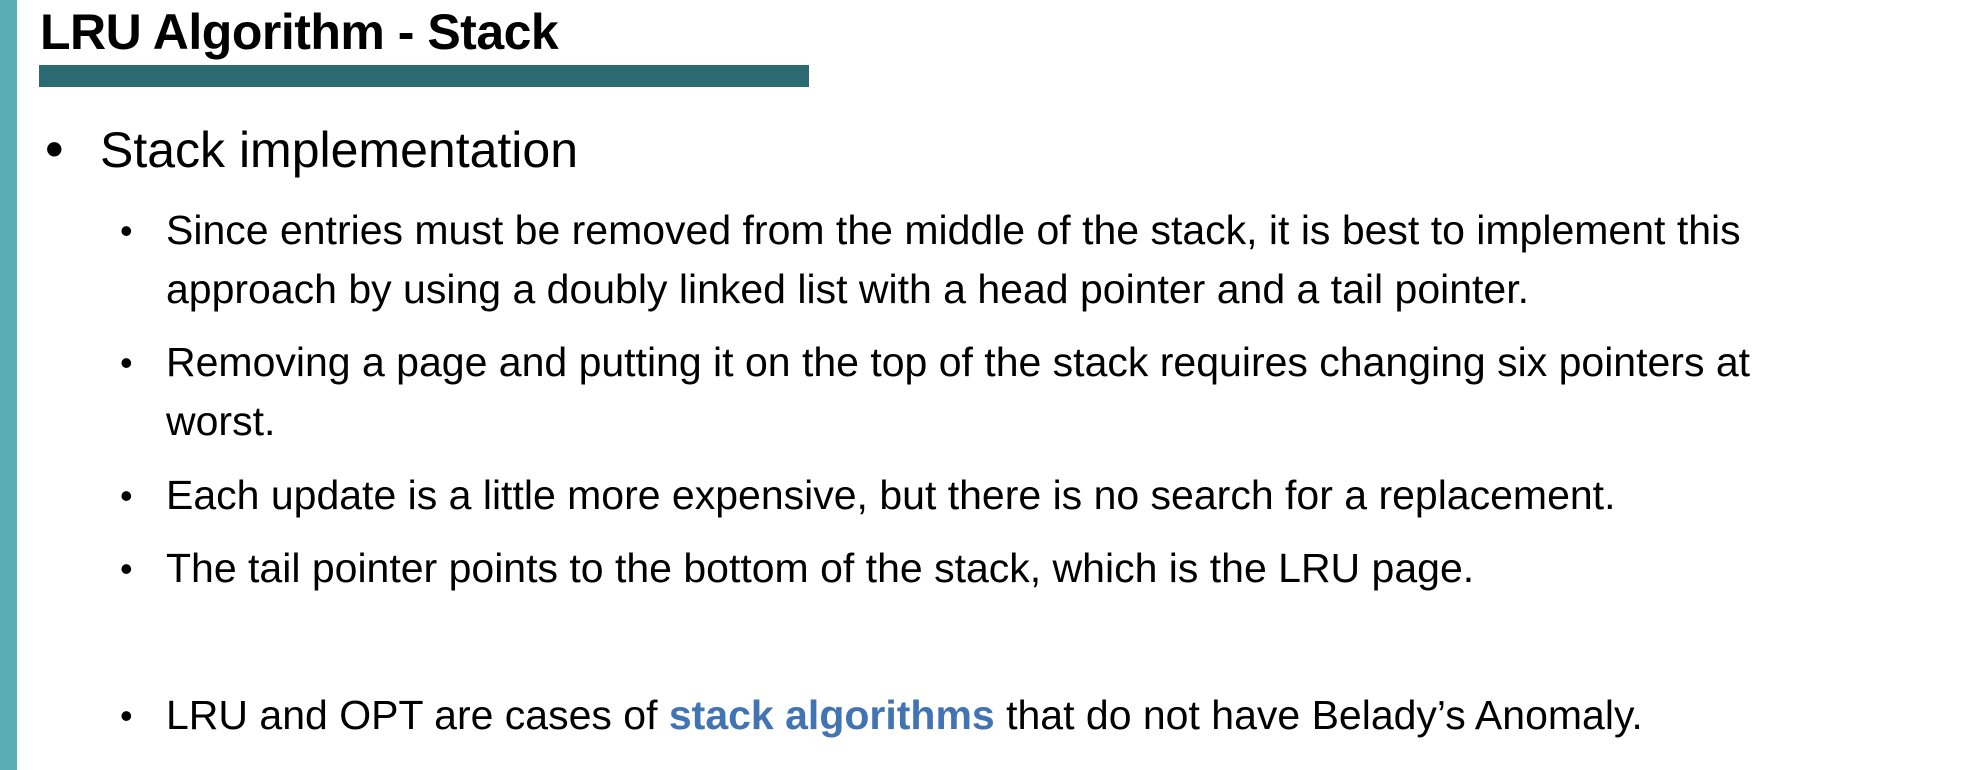  What do you see at coordinates (339, 150) in the screenshot?
I see `level1-bullet-text: Stack implementation` at bounding box center [339, 150].